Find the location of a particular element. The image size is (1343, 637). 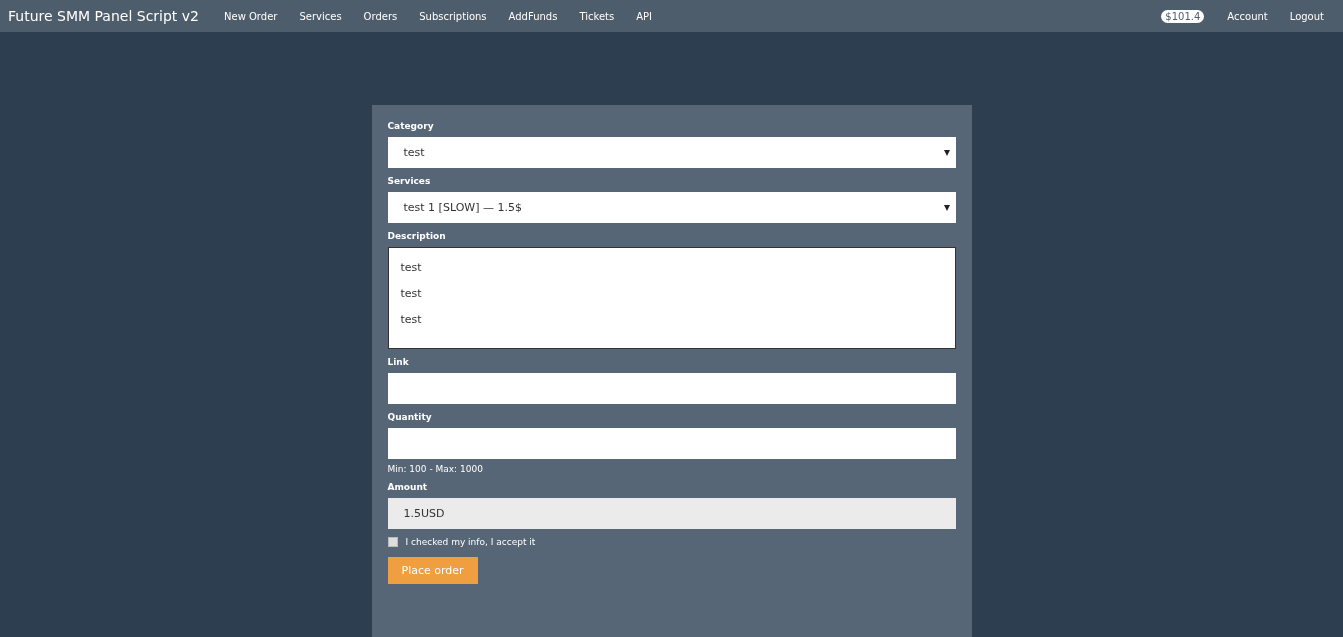

nav-link: Logout is located at coordinates (1306, 16).